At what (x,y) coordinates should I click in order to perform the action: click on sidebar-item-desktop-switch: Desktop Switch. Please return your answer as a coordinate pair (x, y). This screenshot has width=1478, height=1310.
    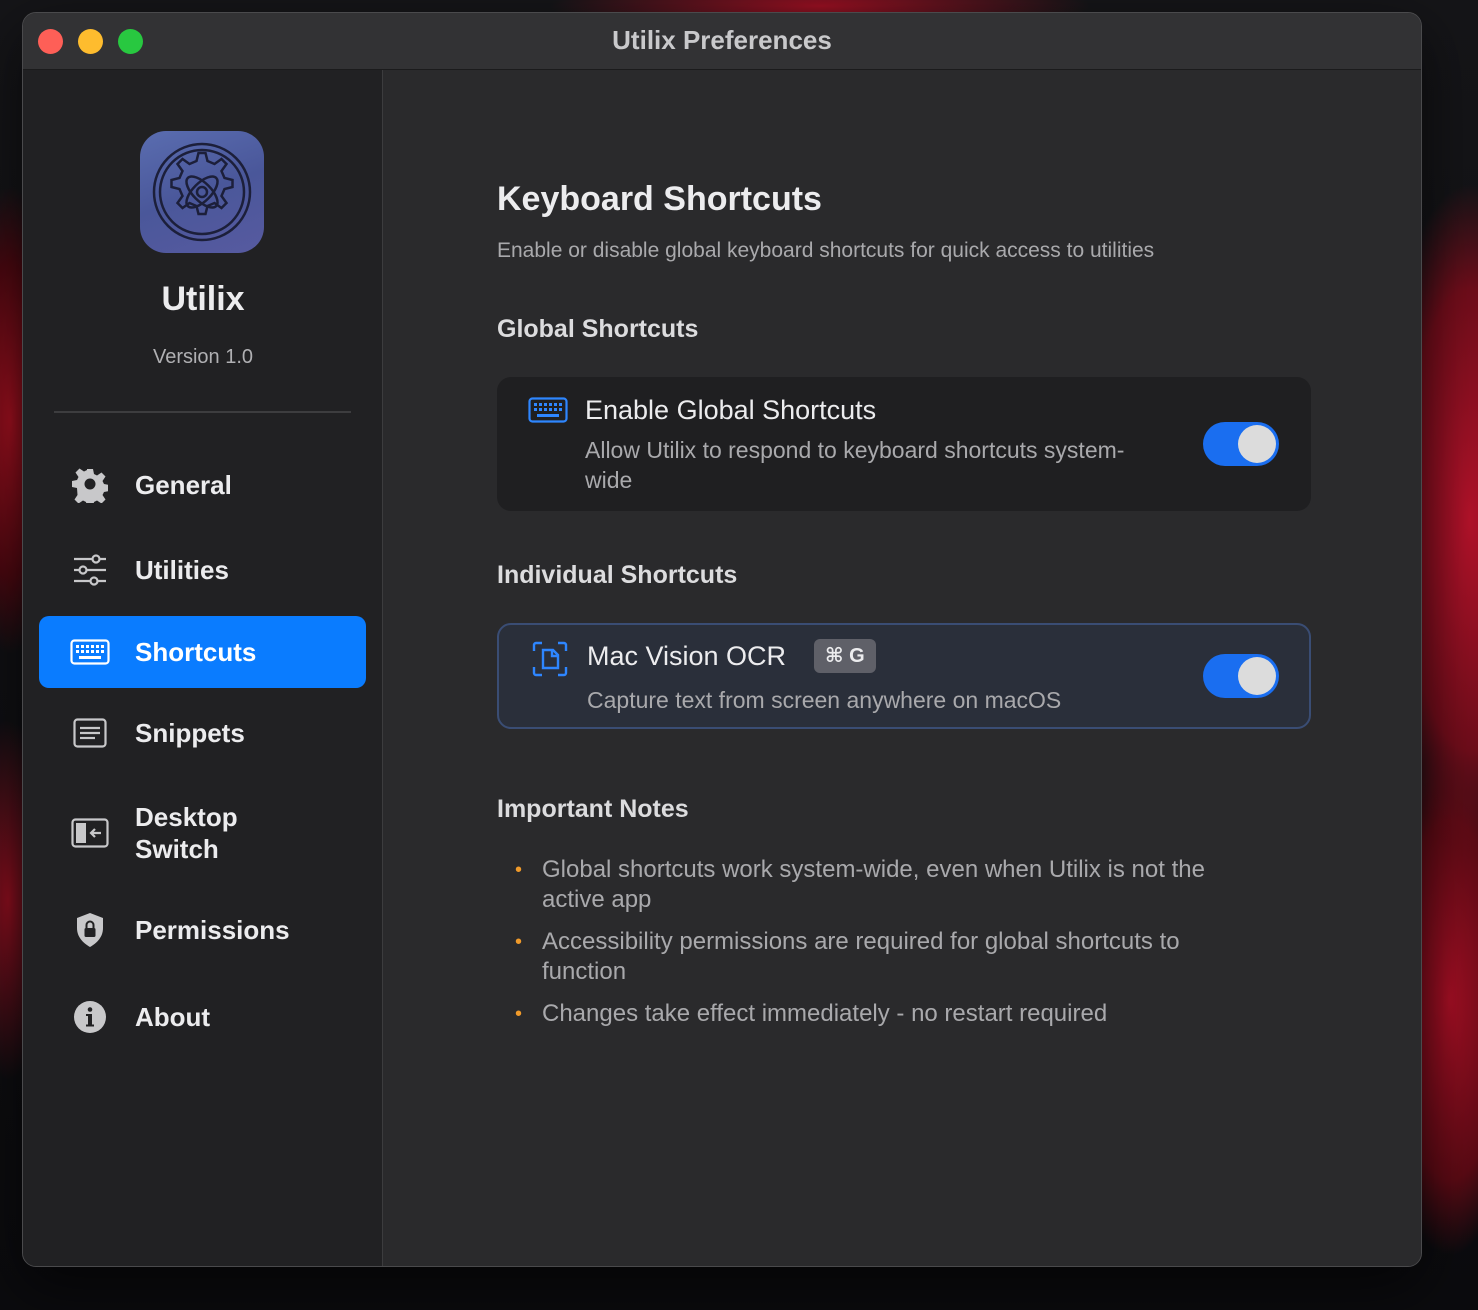
    Looking at the image, I should click on (202, 833).